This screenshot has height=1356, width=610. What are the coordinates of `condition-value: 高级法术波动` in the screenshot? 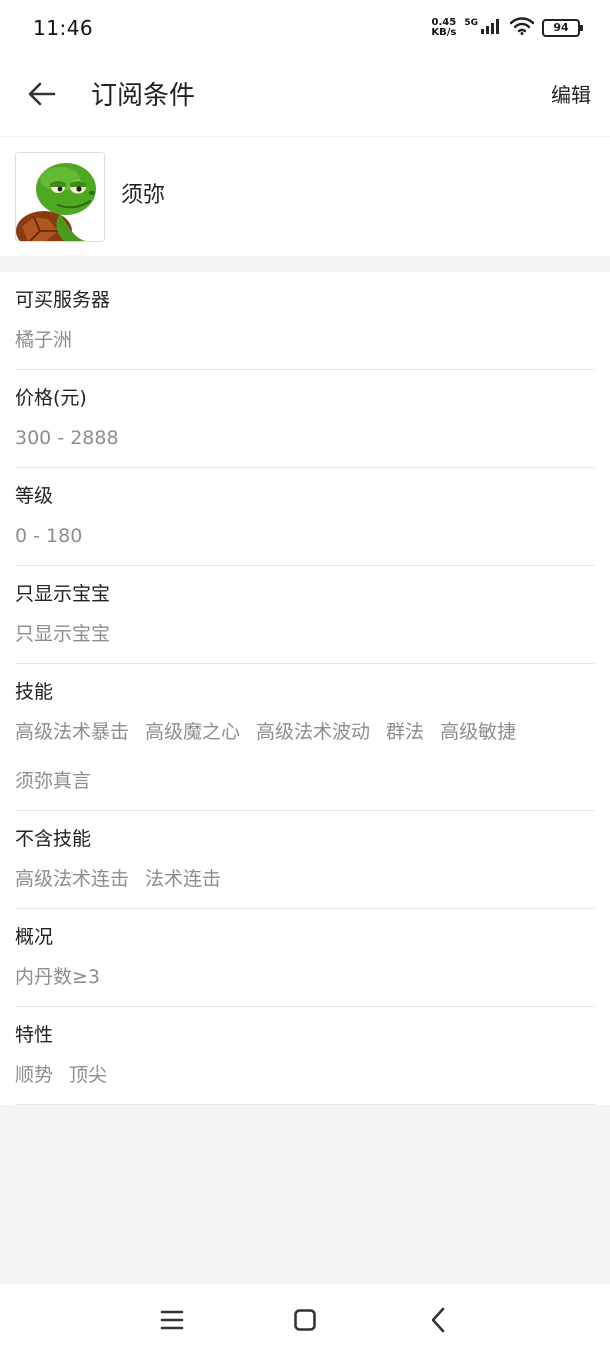 It's located at (313, 732).